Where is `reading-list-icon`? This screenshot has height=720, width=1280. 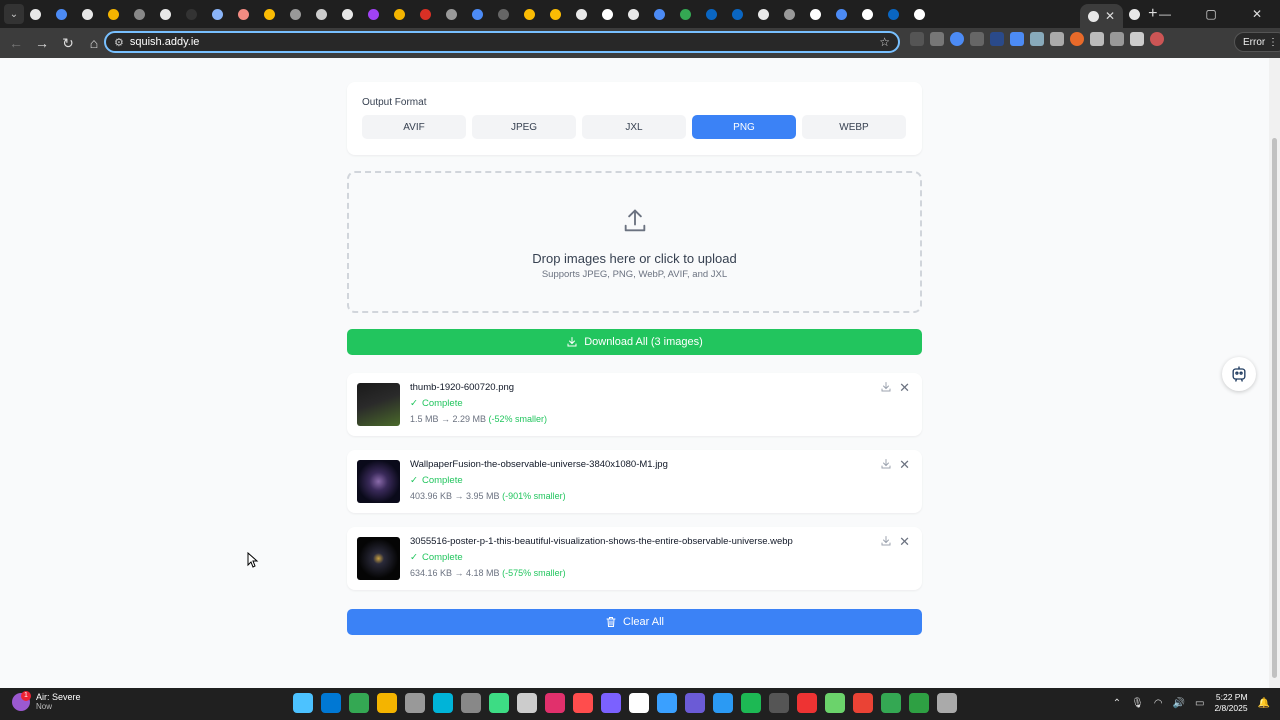
reading-list-icon is located at coordinates (1117, 39).